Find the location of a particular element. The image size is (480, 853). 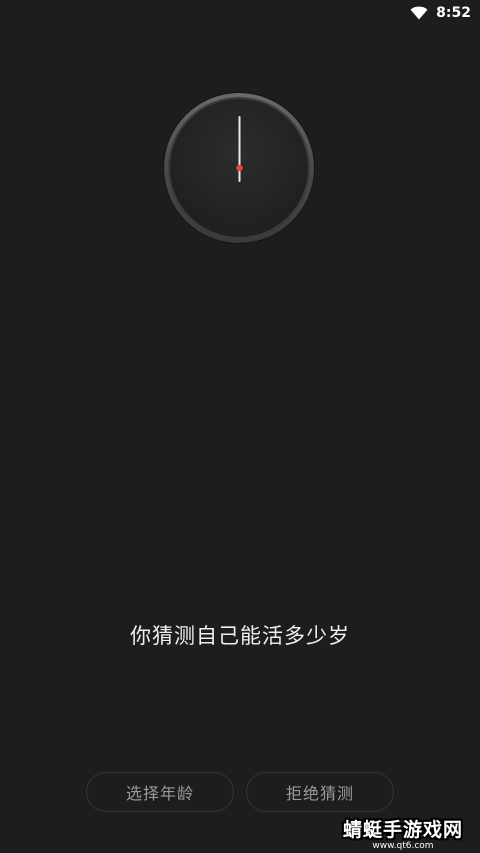

wifi-icon is located at coordinates (419, 13).